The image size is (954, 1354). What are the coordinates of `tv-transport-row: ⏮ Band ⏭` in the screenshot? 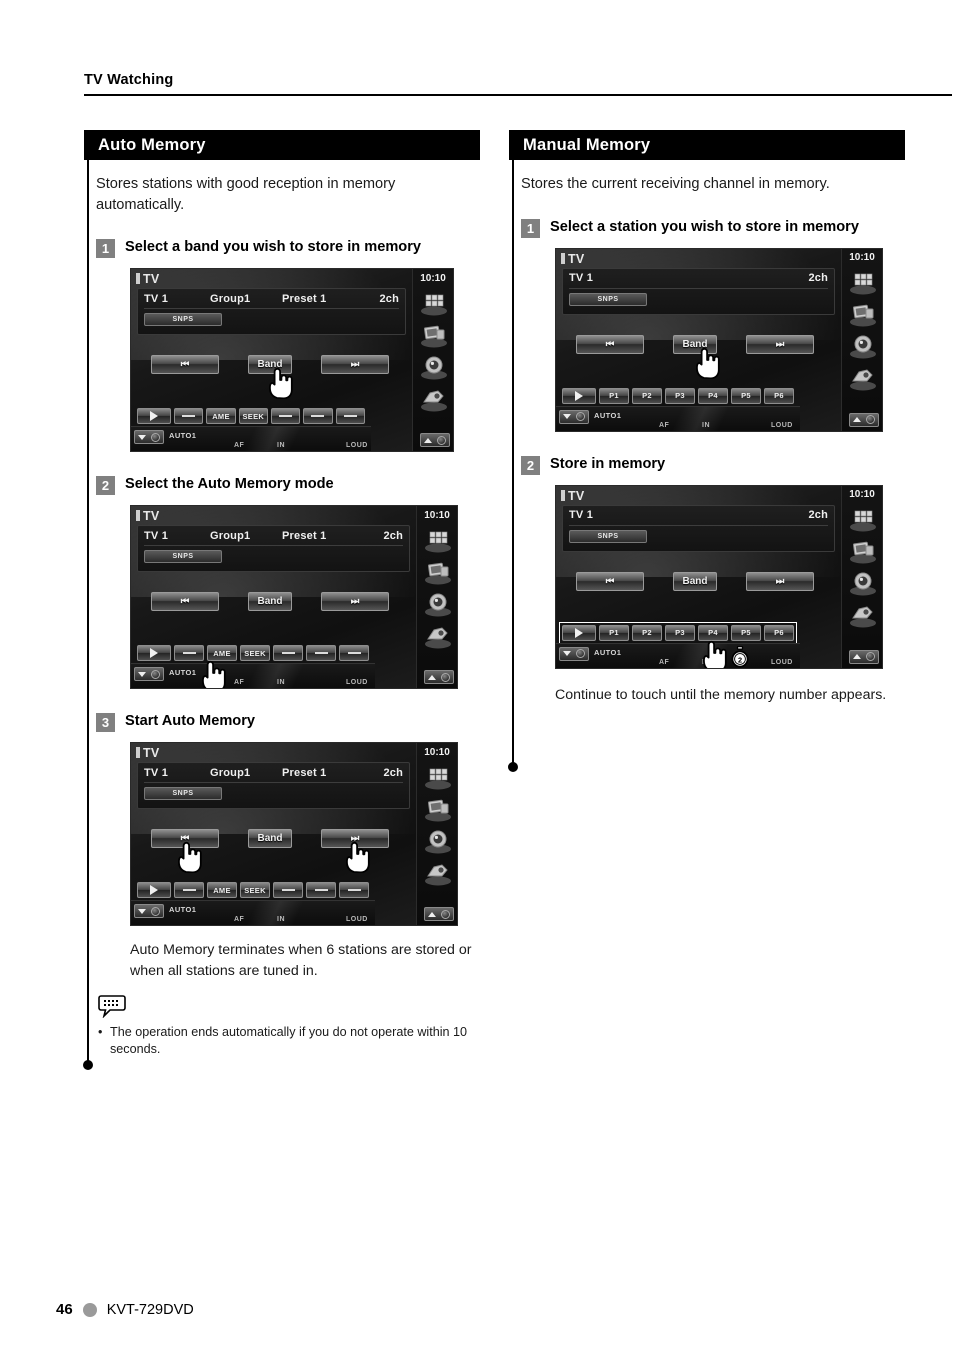 It's located at (685, 347).